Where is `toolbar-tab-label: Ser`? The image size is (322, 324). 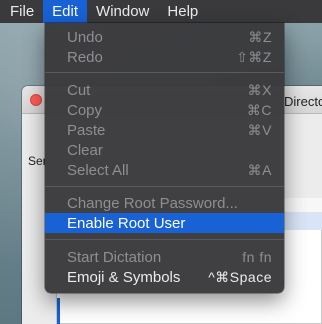
toolbar-tab-label: Ser is located at coordinates (37, 161).